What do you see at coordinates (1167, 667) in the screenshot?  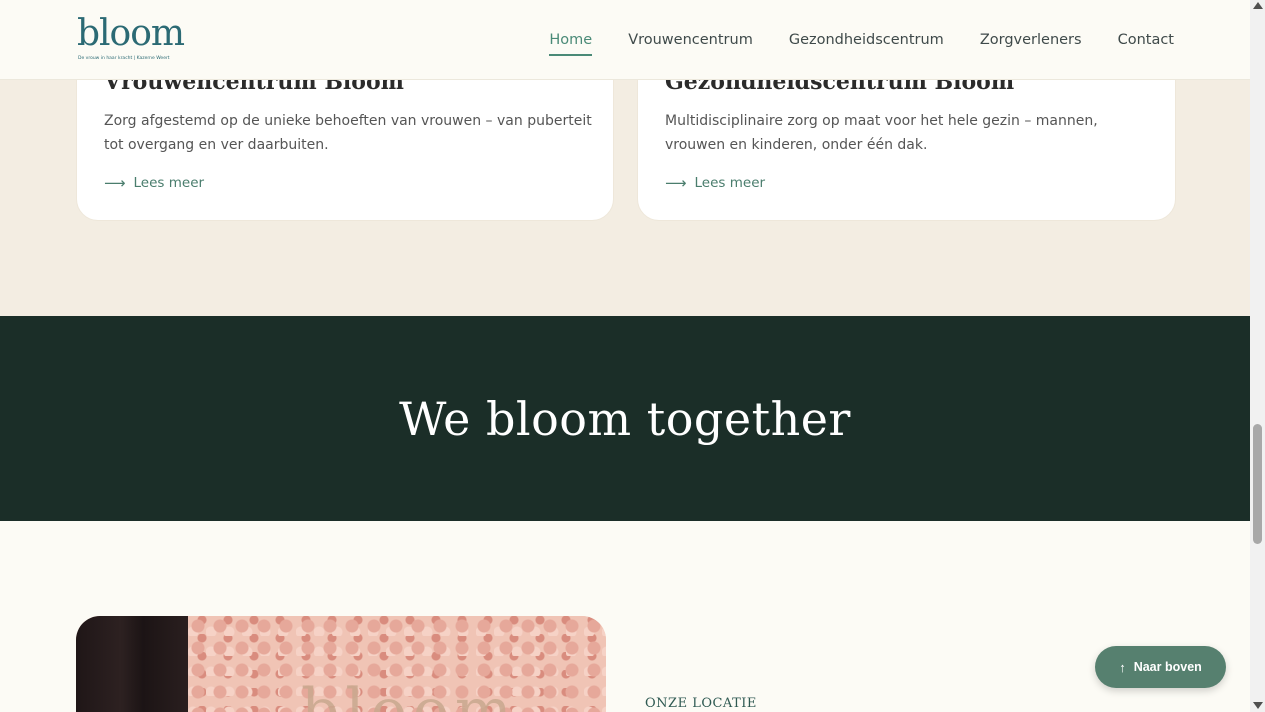 I see `back-to-top-label: Naar boven` at bounding box center [1167, 667].